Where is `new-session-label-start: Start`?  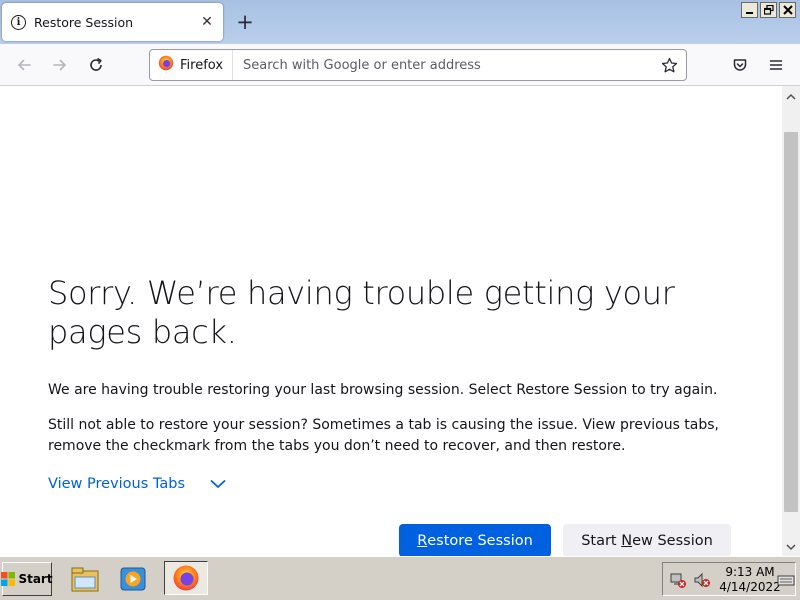
new-session-label-start: Start is located at coordinates (601, 540).